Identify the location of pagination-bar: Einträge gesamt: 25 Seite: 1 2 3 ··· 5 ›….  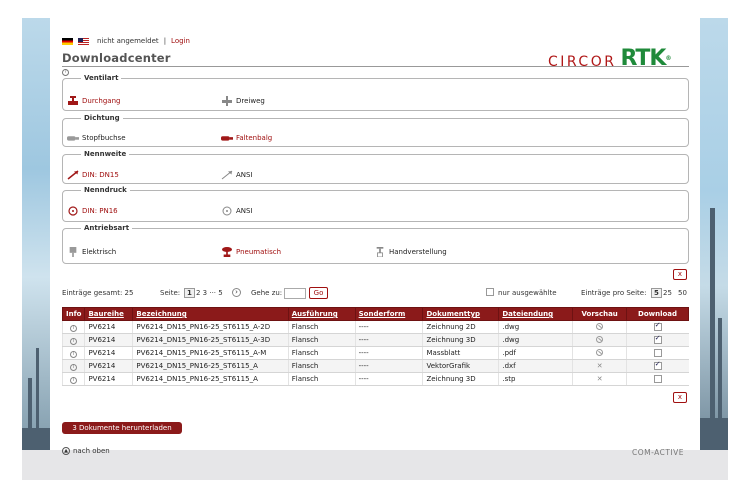
(375, 295).